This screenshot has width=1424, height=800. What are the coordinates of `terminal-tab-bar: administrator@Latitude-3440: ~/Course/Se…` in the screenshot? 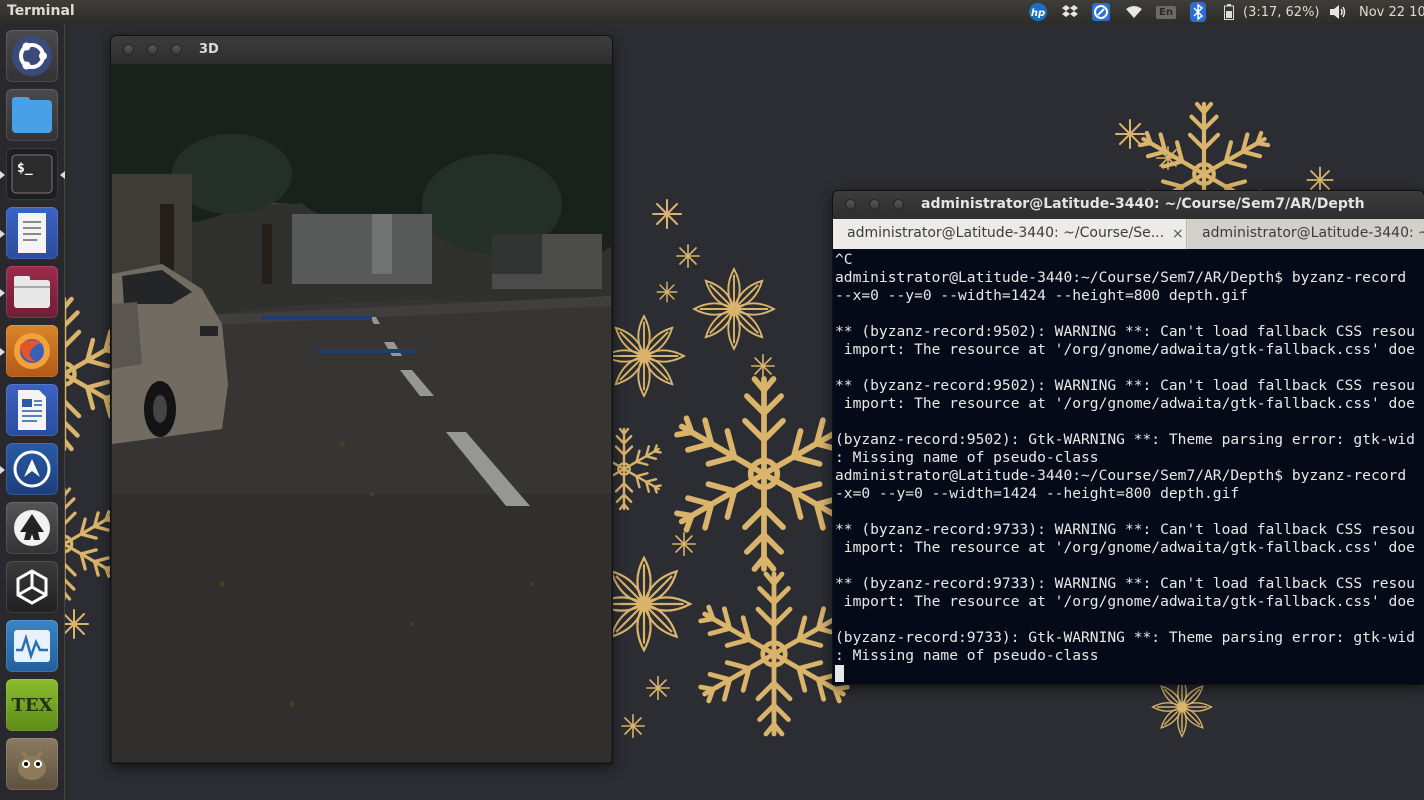 It's located at (1128, 234).